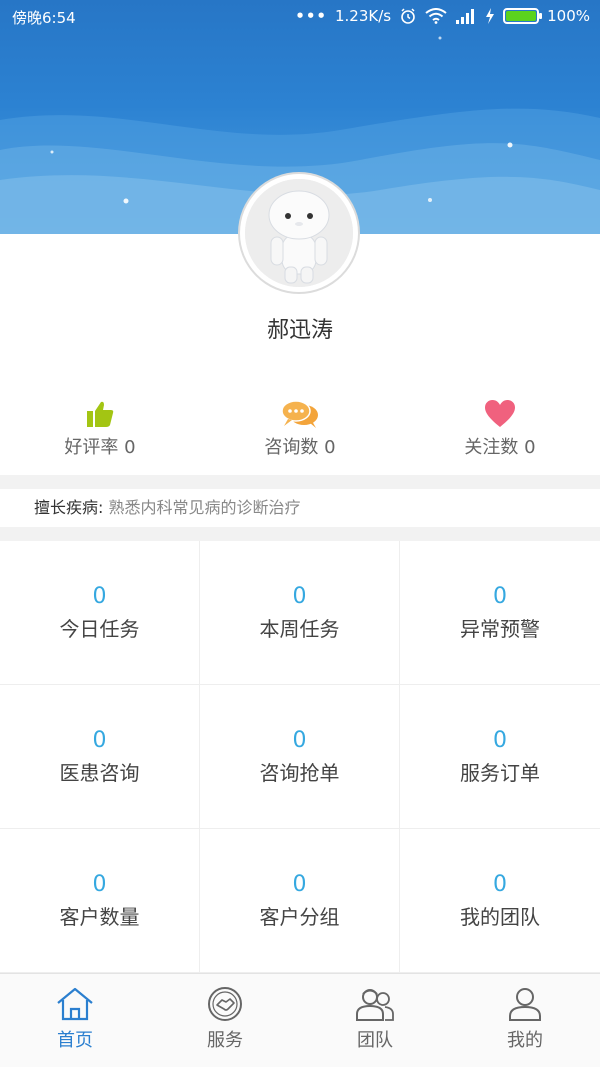 This screenshot has width=600, height=1067. What do you see at coordinates (525, 1004) in the screenshot?
I see `user-icon` at bounding box center [525, 1004].